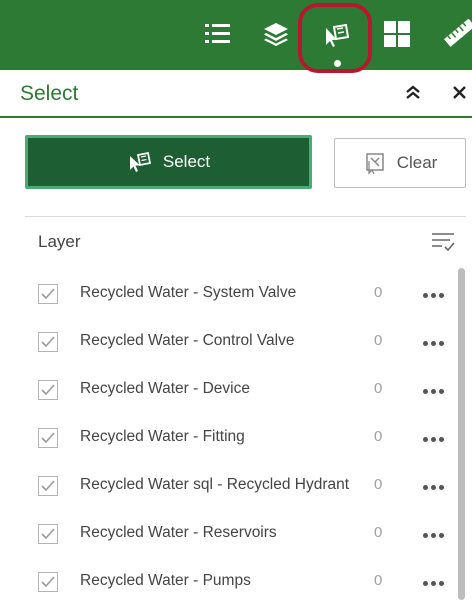  What do you see at coordinates (417, 162) in the screenshot?
I see `clear-button-label: Clear` at bounding box center [417, 162].